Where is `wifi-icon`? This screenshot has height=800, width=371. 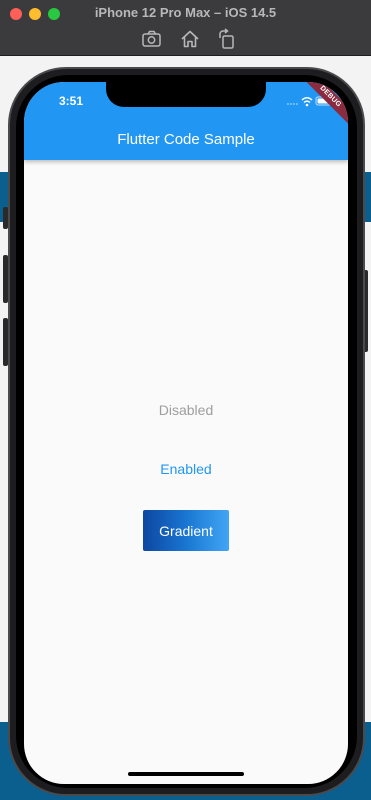 wifi-icon is located at coordinates (307, 102).